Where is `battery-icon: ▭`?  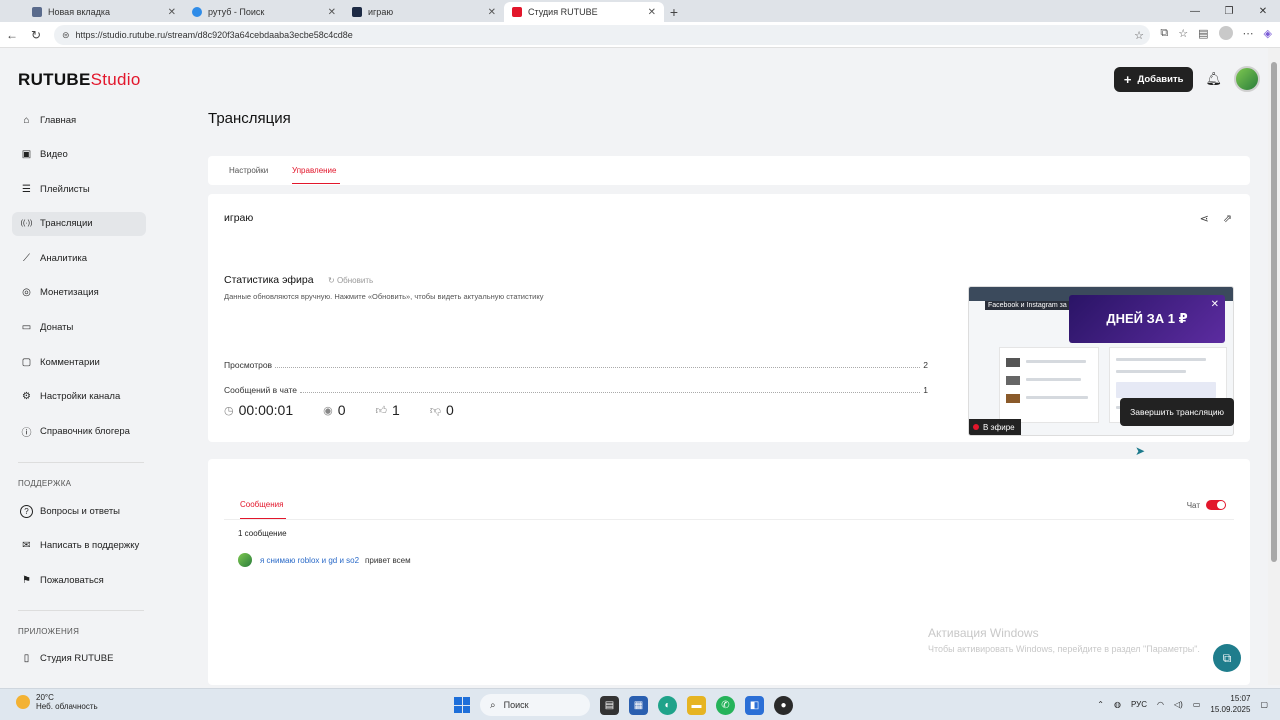 battery-icon: ▭ is located at coordinates (1197, 704).